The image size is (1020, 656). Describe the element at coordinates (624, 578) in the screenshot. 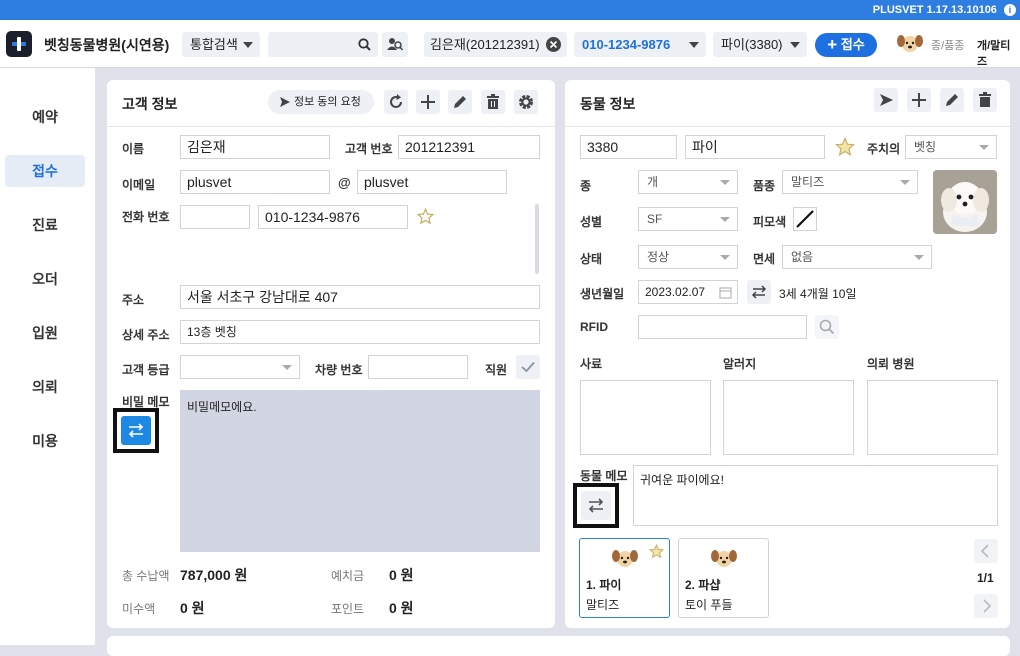

I see `pet-card: 1. 파이 말티즈` at that location.